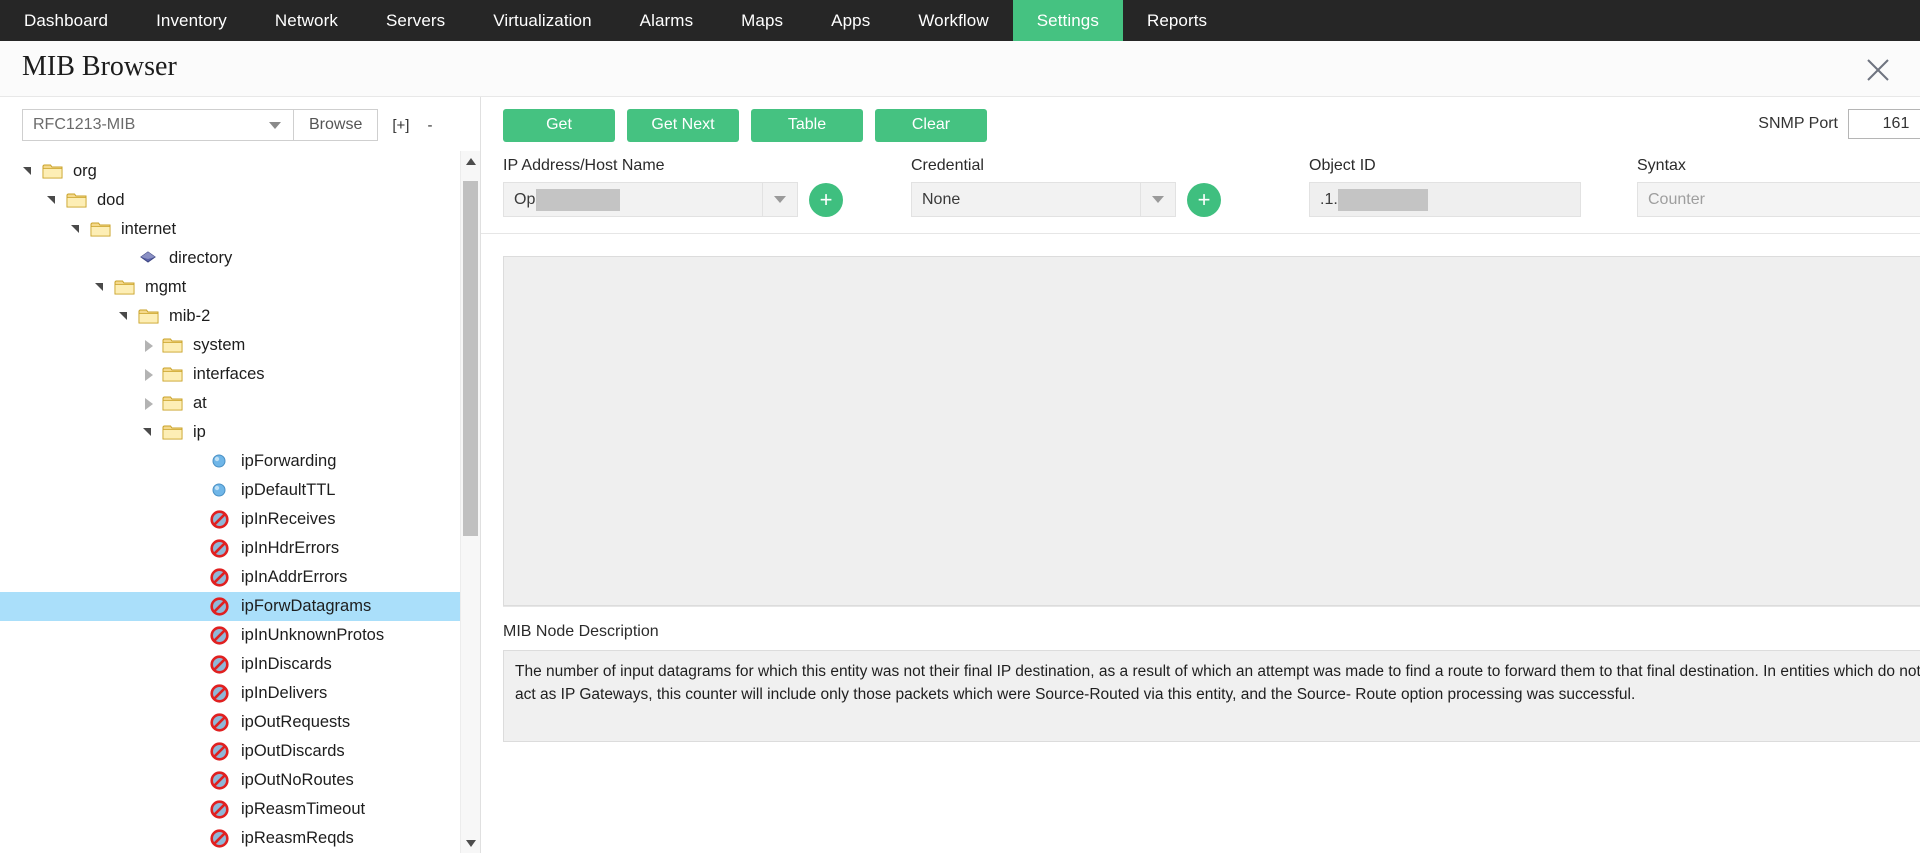 This screenshot has width=1920, height=853. I want to click on snmp-port-input, so click(1884, 124).